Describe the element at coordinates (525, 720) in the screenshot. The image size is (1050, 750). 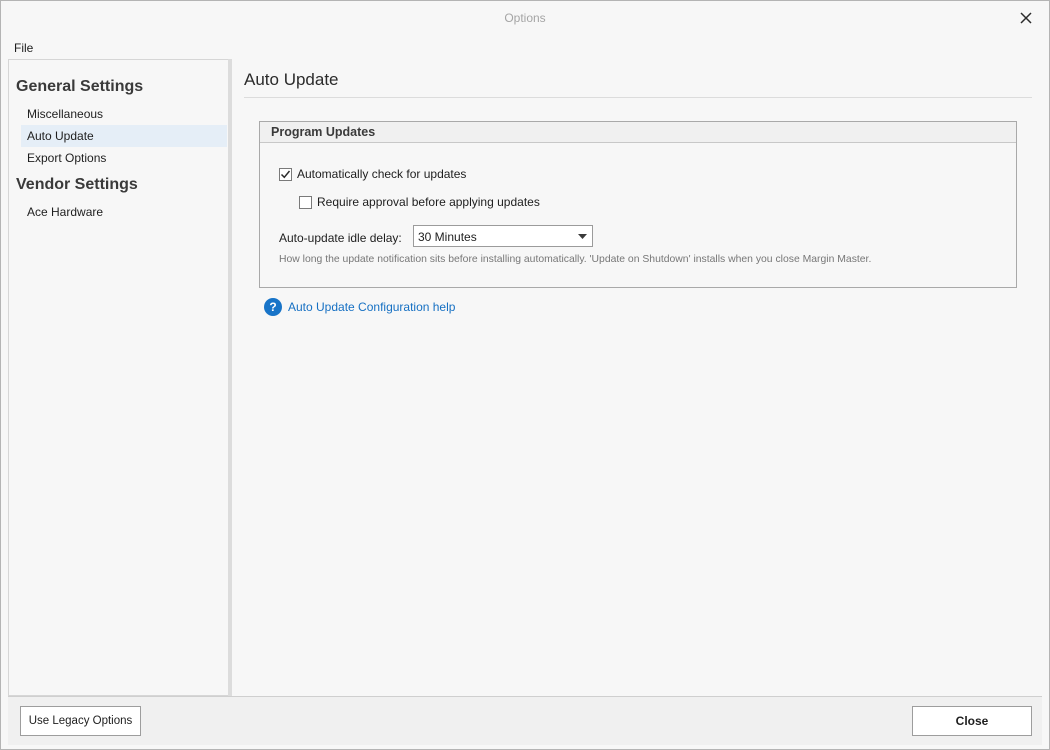
I see `footer-bar: Use Legacy Options Close` at that location.